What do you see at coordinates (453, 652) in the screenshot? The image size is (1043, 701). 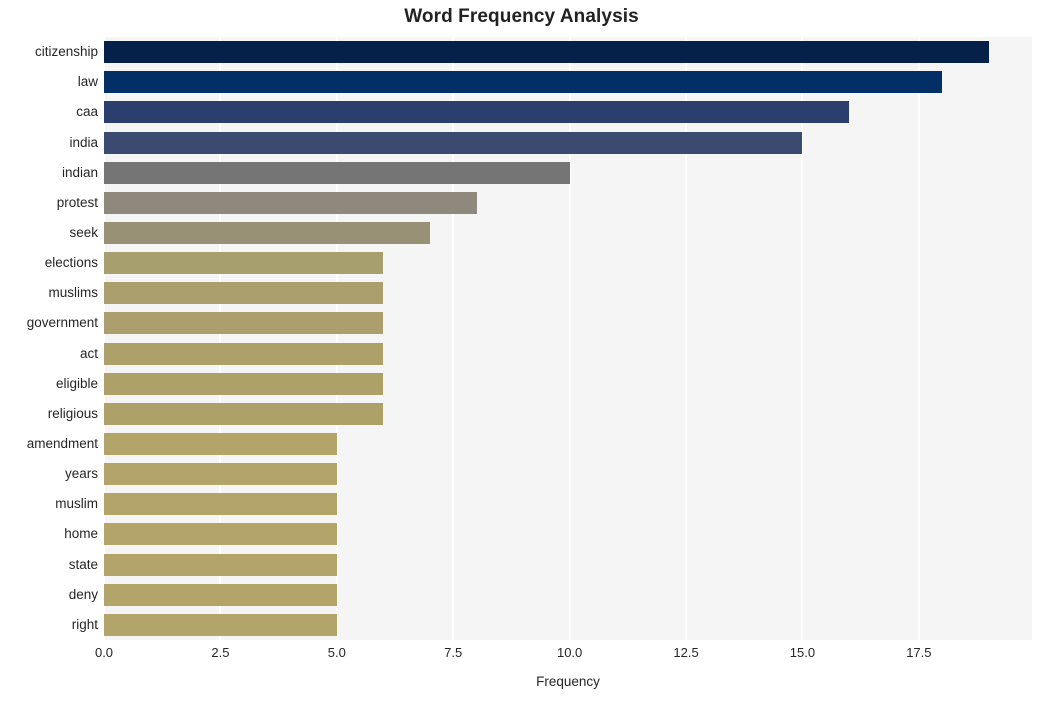 I see `x-tick-label: 7.5` at bounding box center [453, 652].